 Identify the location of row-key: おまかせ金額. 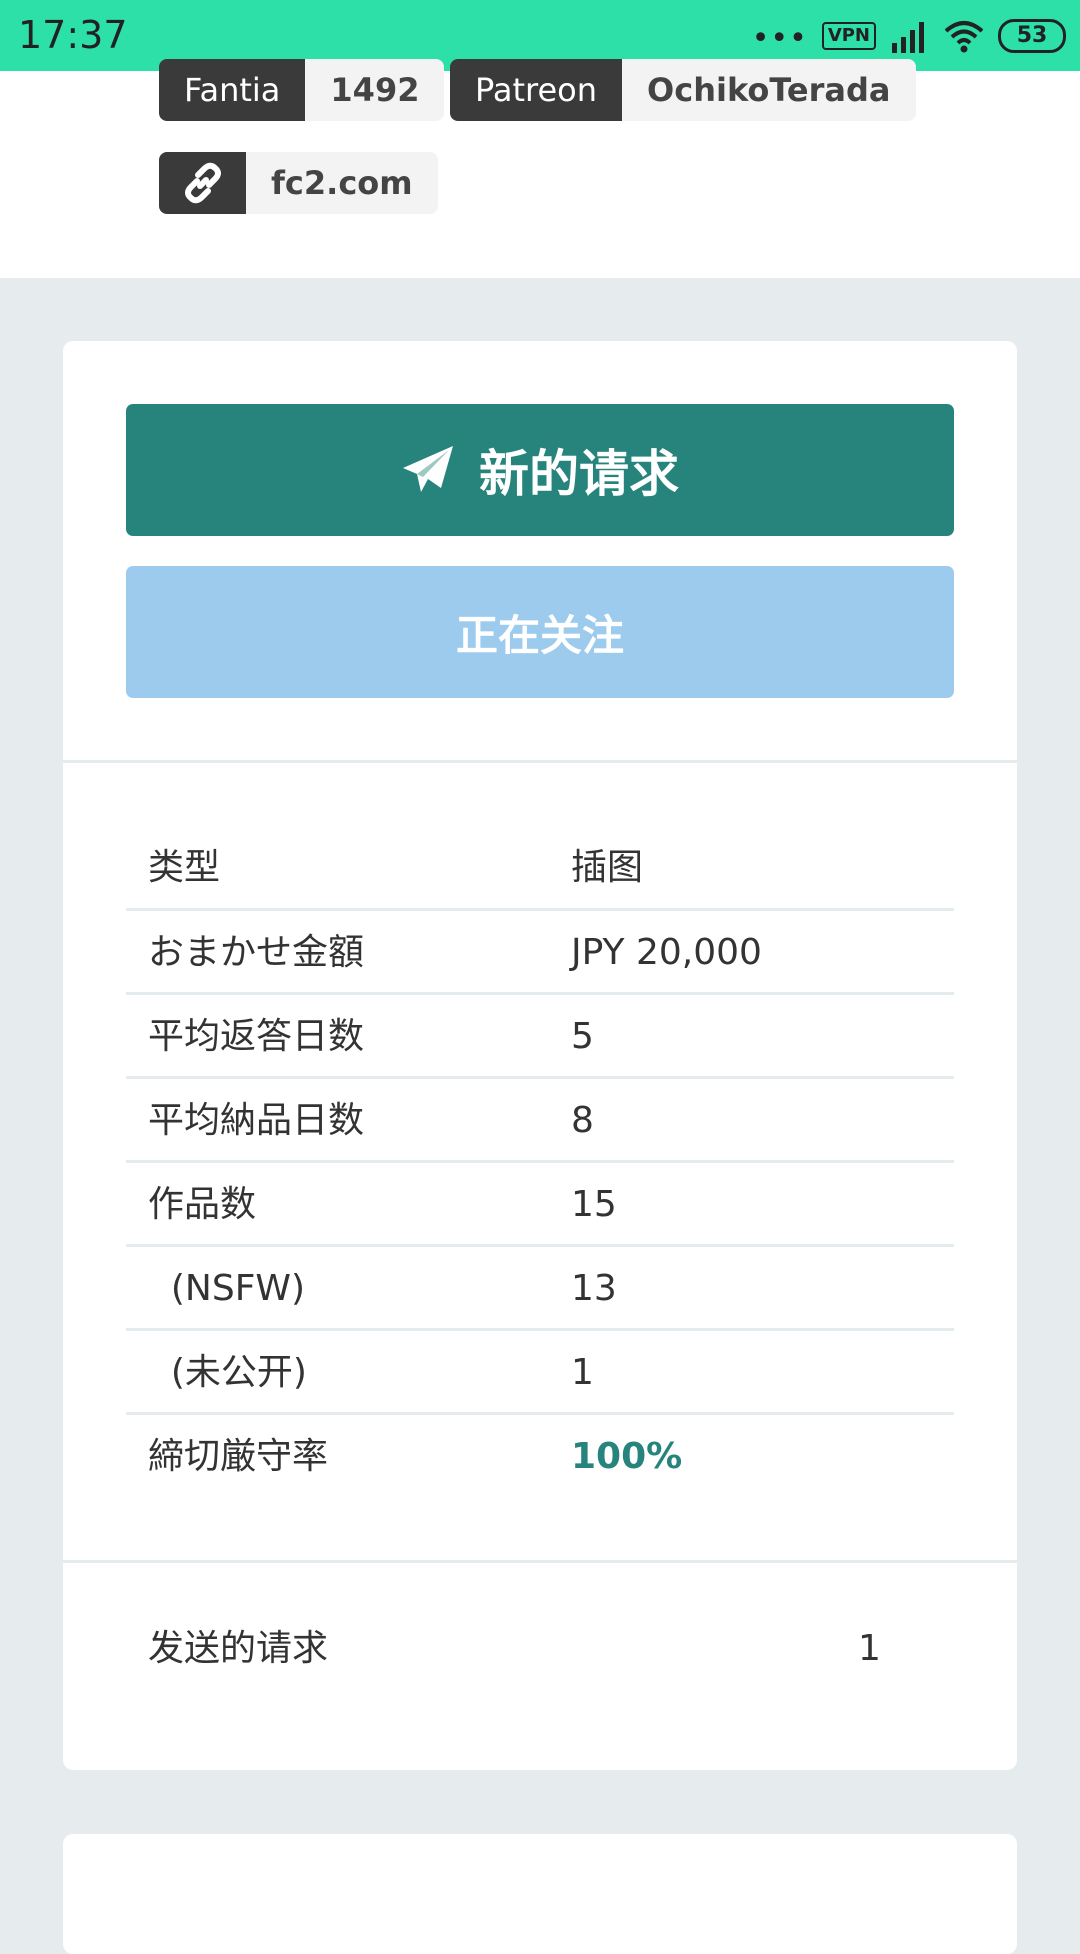
(256, 952).